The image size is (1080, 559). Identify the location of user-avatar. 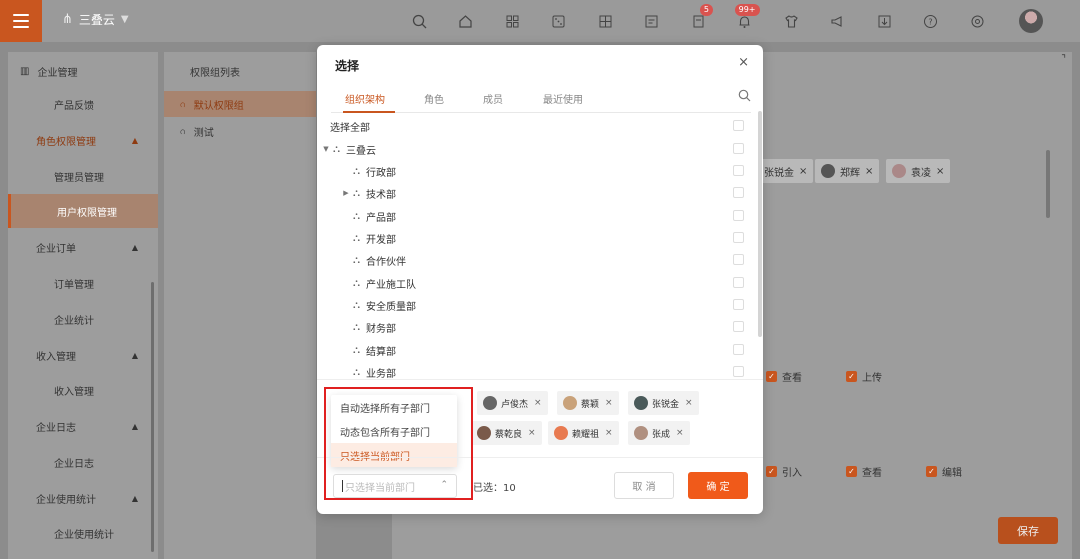
(1031, 21).